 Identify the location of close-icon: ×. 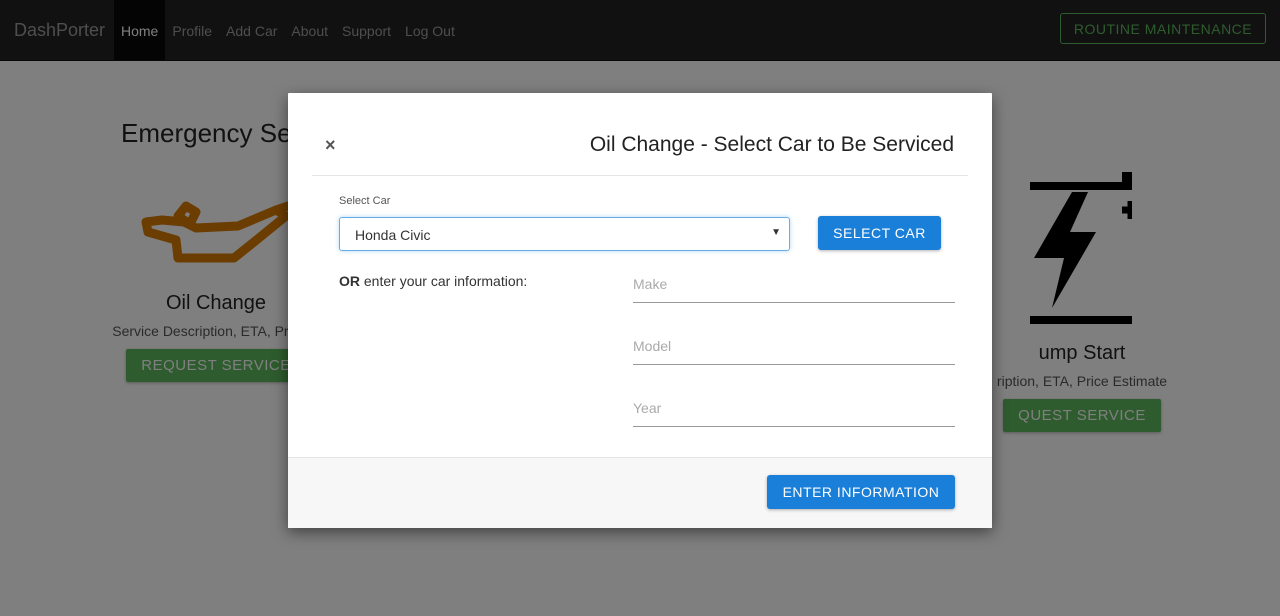
(330, 145).